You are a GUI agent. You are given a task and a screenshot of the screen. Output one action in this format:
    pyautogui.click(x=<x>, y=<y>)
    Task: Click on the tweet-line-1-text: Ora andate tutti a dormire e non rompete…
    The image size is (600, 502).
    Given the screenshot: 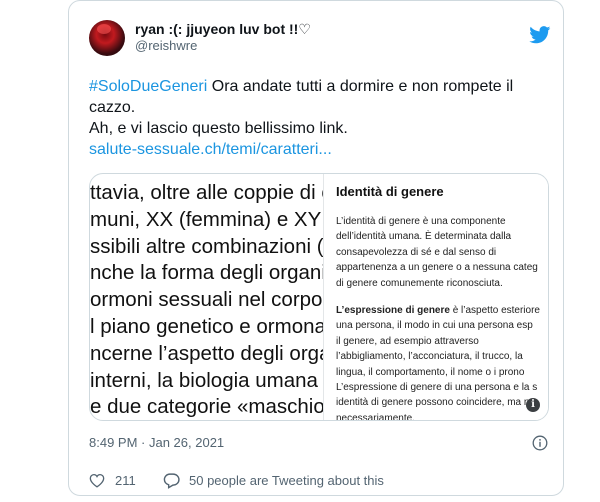 What is the action you would take?
    pyautogui.click(x=360, y=86)
    